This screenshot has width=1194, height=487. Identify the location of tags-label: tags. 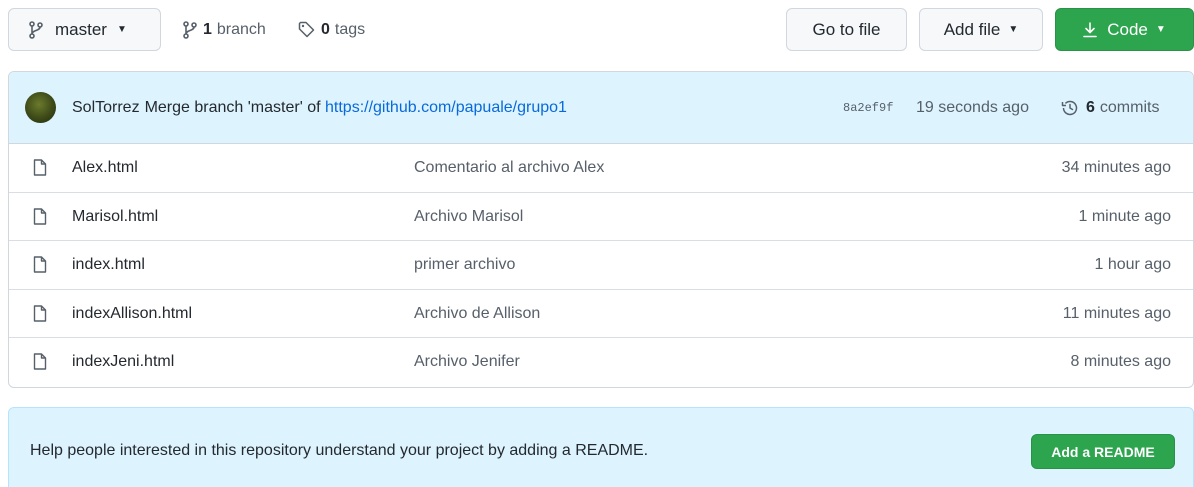
(350, 29).